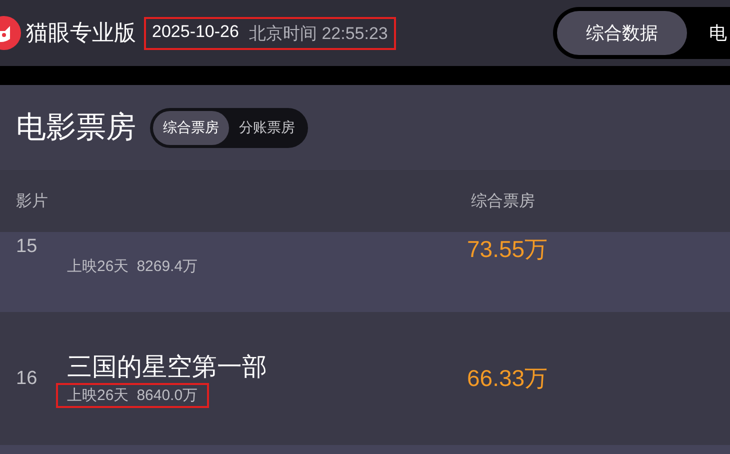 Image resolution: width=730 pixels, height=454 pixels. I want to click on rank-number: 15, so click(26, 246).